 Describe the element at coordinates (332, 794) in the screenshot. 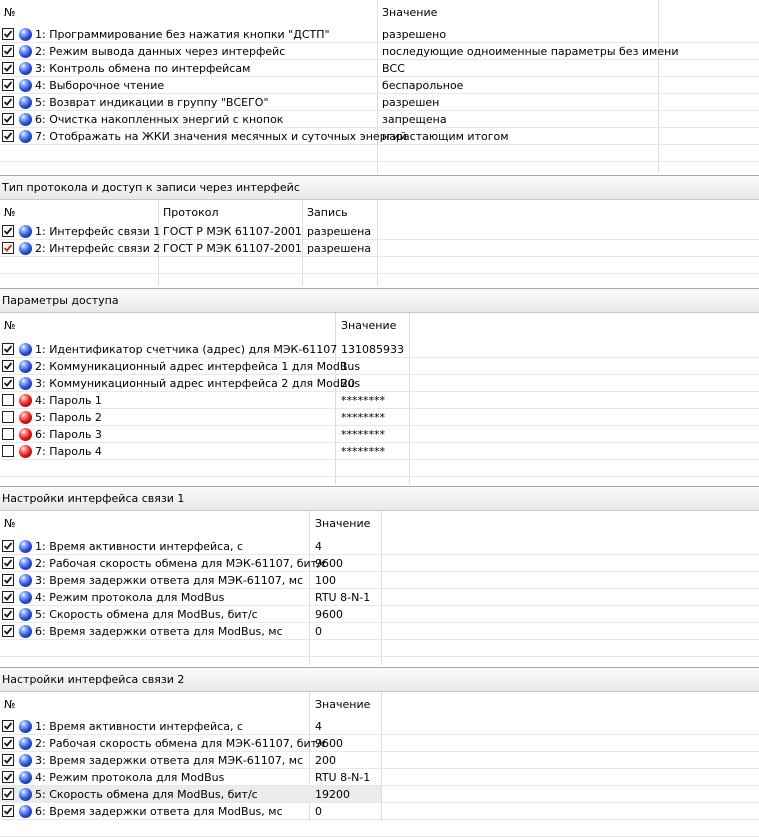

I see `cell-value: 19200` at that location.